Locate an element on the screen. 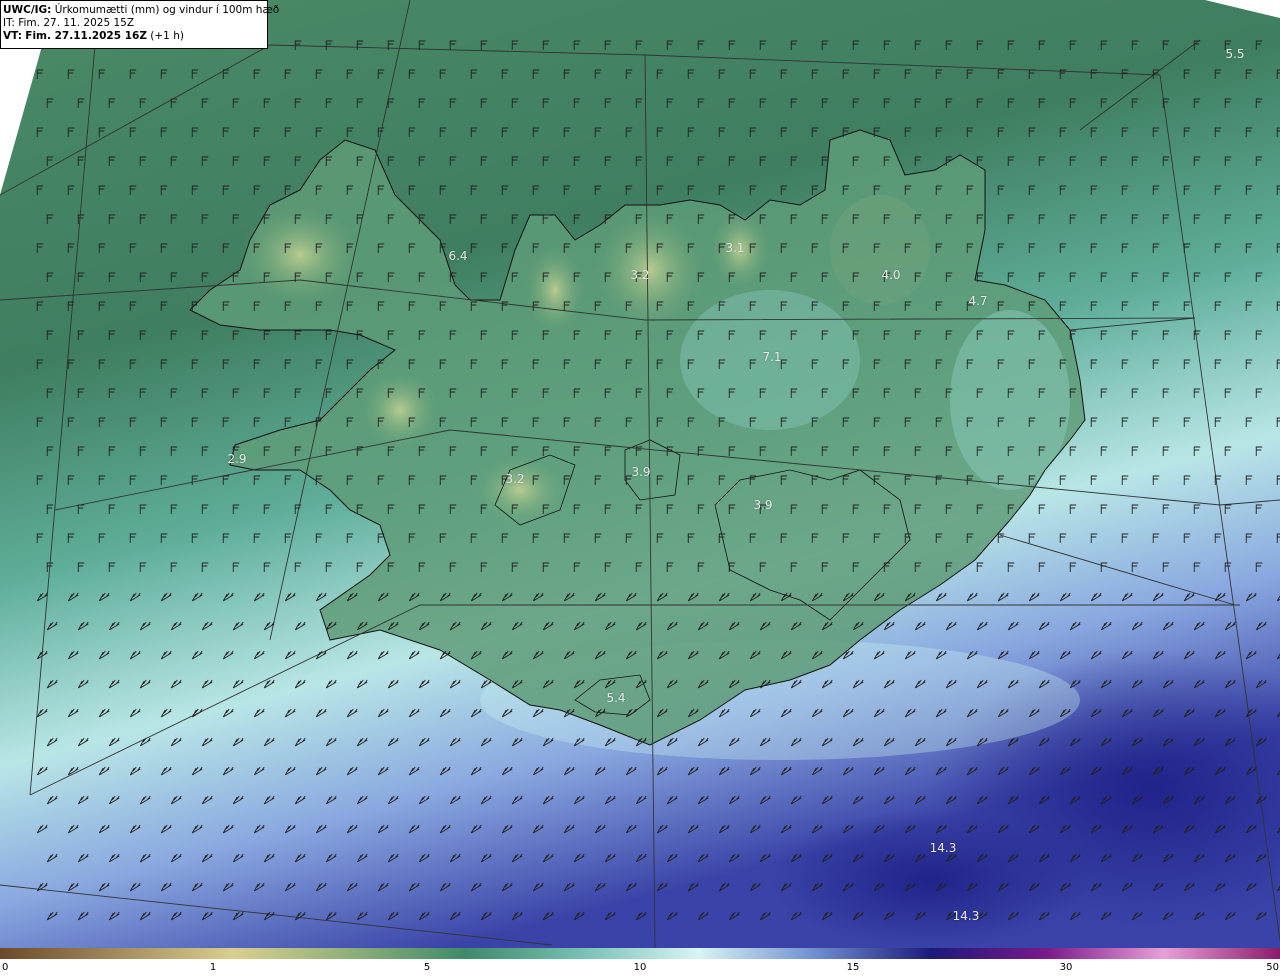 The width and height of the screenshot is (1280, 978). colorbar-tick-label: 10 is located at coordinates (640, 967).